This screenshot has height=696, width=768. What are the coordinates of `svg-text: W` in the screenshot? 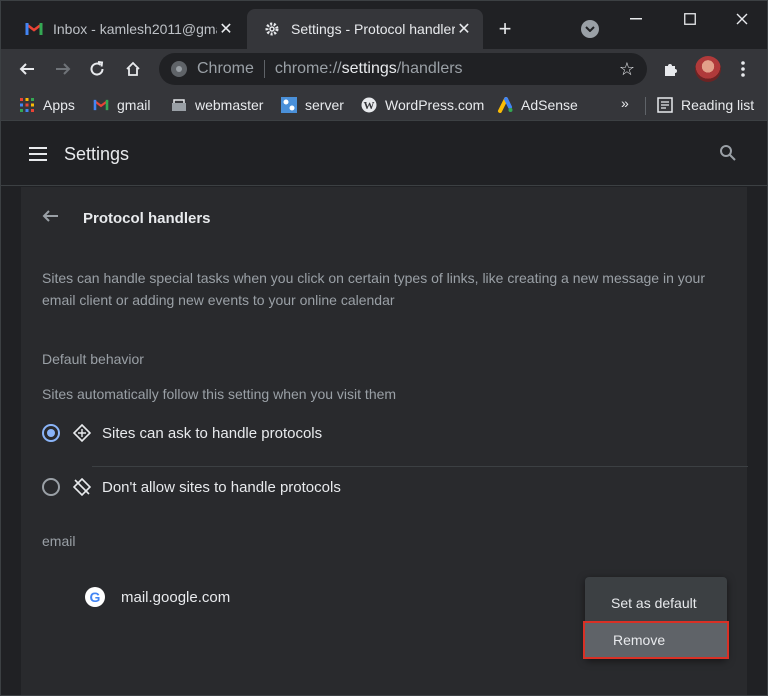 It's located at (369, 106).